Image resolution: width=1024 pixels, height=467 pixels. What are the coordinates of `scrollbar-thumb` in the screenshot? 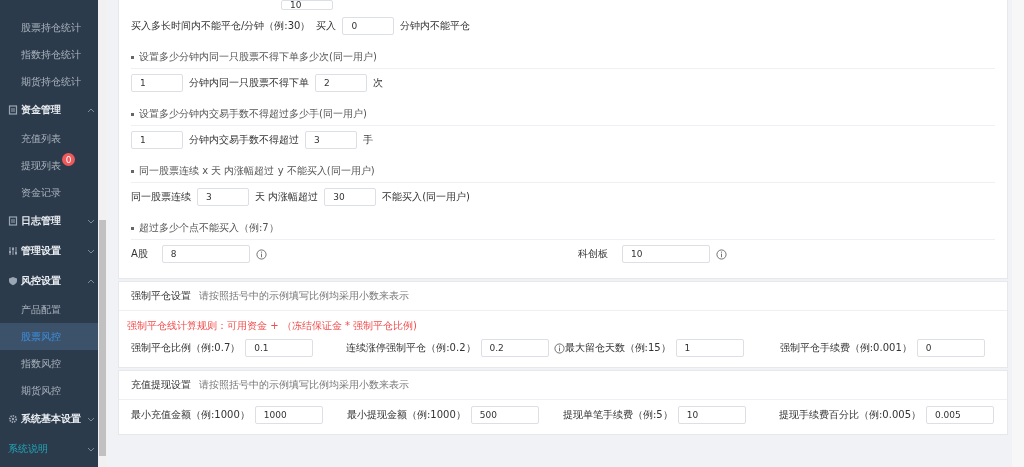 It's located at (102, 338).